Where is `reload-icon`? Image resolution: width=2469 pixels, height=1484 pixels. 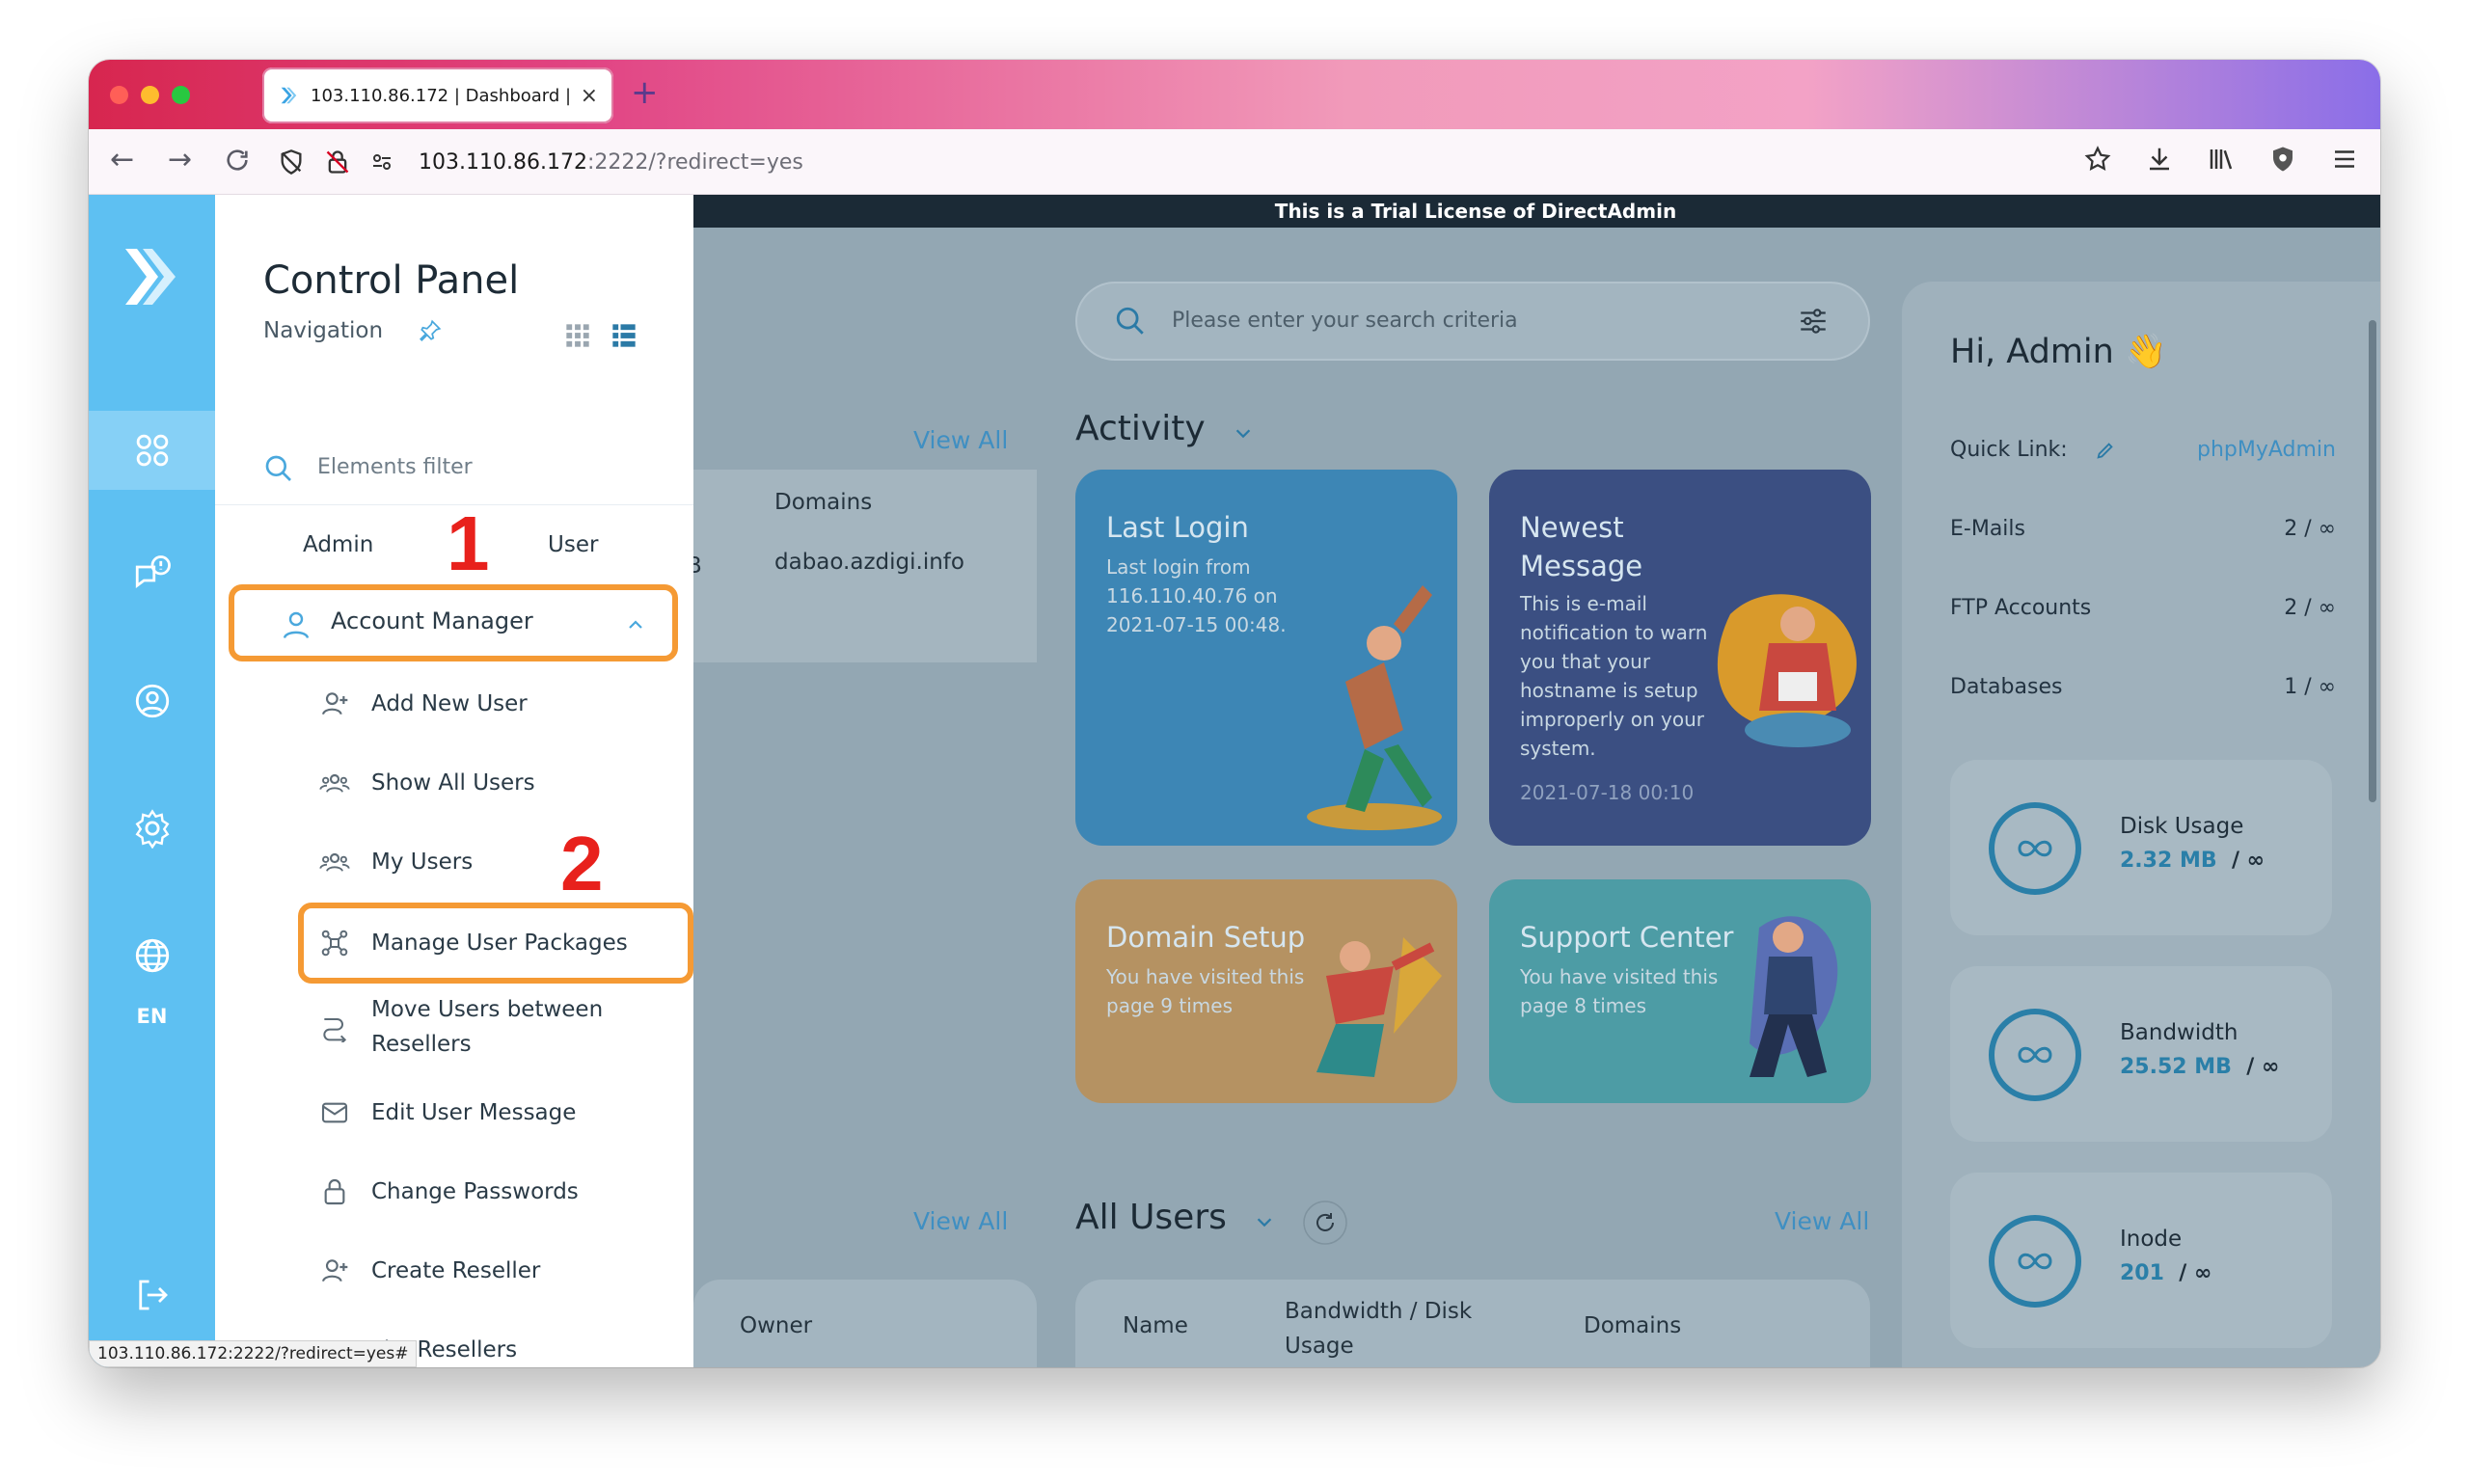
reload-icon is located at coordinates (237, 160).